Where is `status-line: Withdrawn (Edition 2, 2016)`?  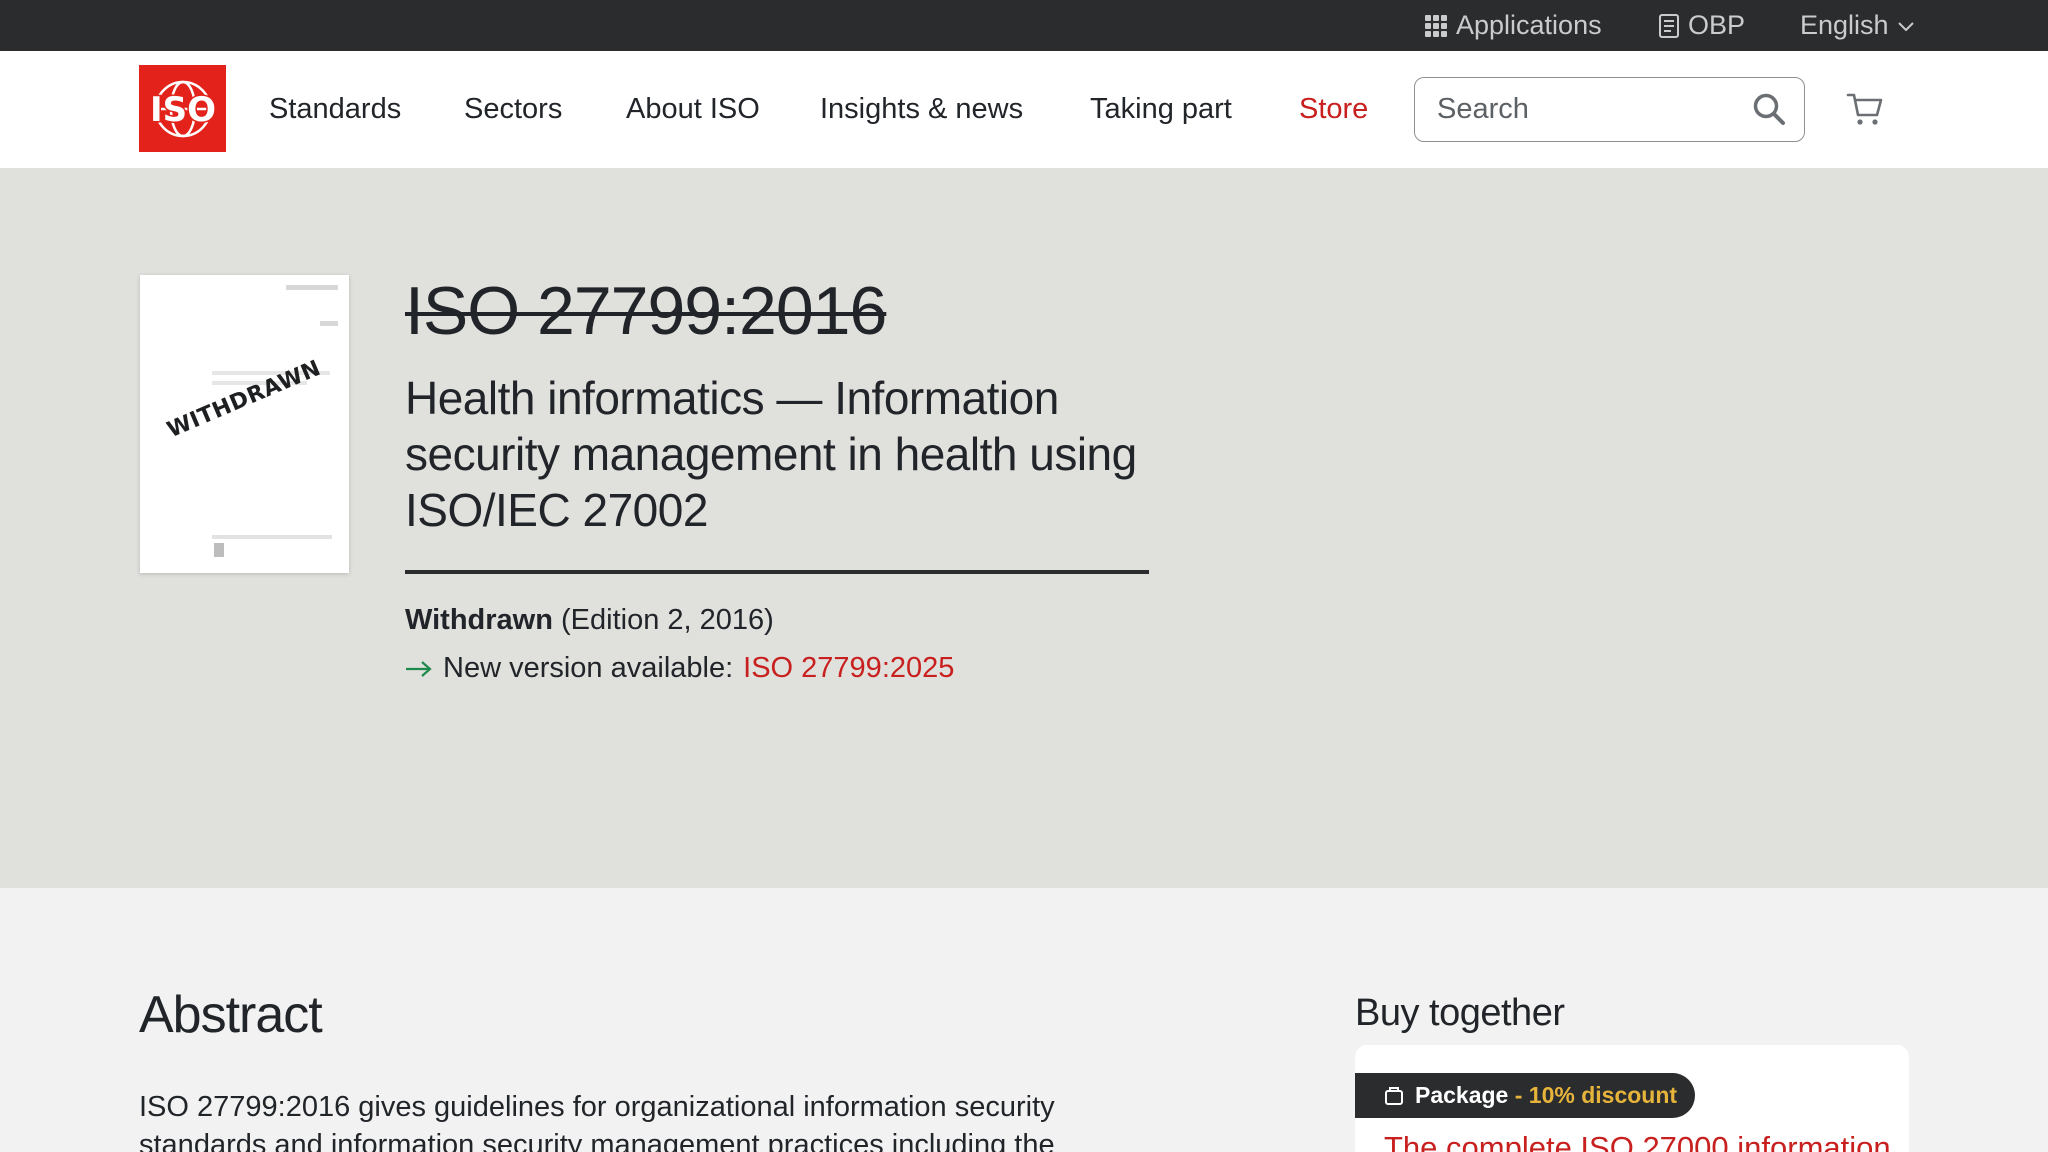
status-line: Withdrawn (Edition 2, 2016) is located at coordinates (589, 620).